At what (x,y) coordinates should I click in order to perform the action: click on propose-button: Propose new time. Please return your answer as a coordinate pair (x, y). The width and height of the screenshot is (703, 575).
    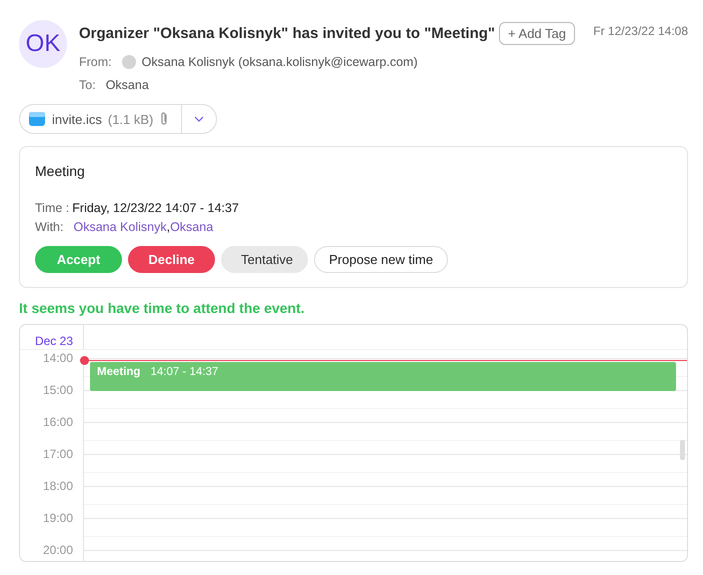
    Looking at the image, I should click on (381, 259).